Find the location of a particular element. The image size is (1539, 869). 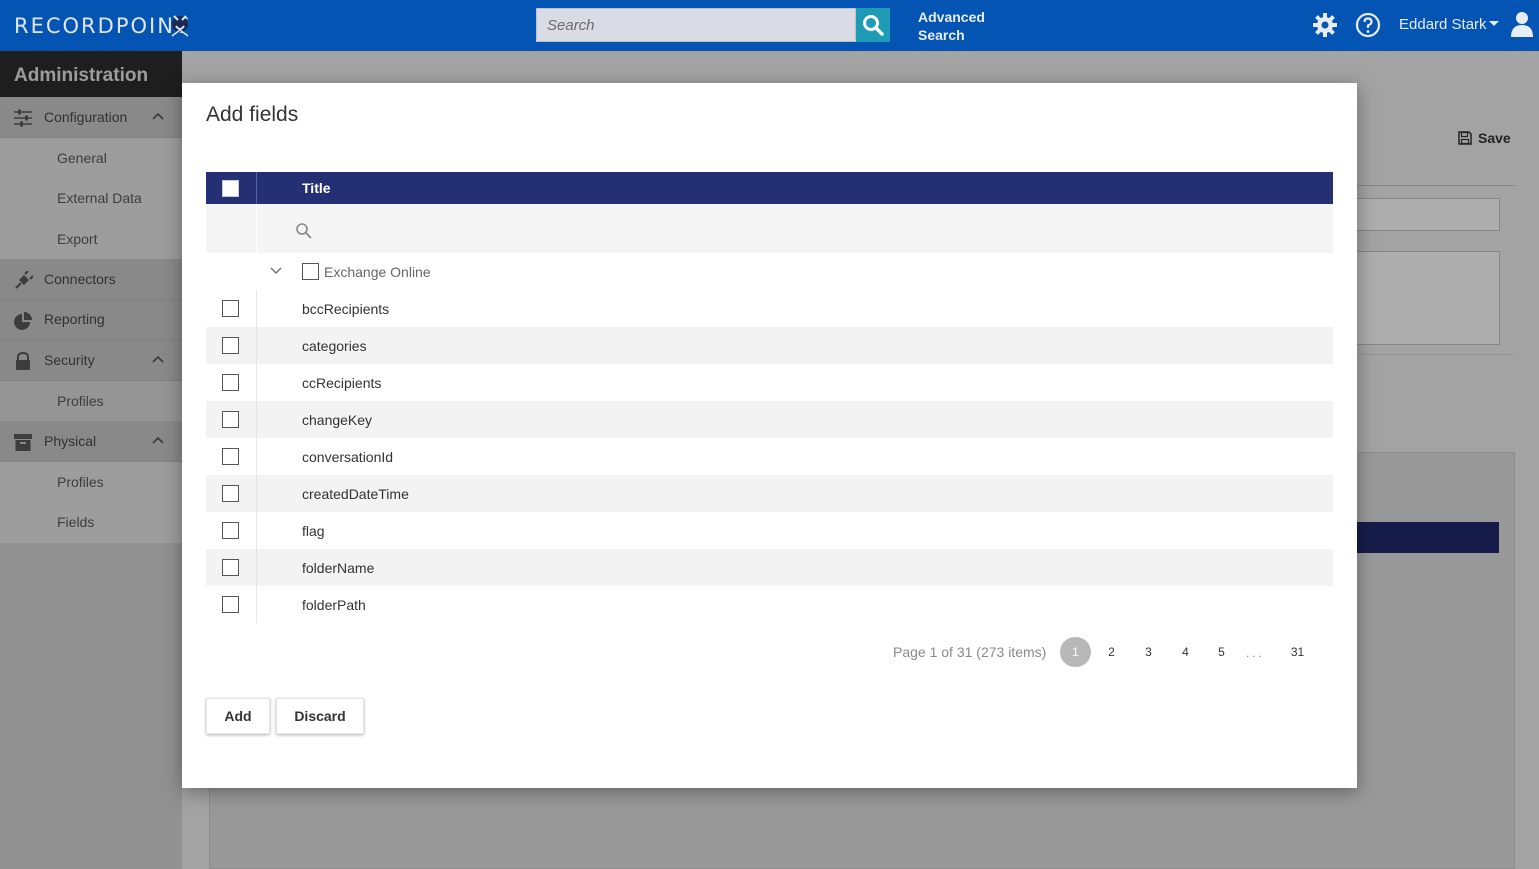

logo-mark-icon is located at coordinates (180, 26).